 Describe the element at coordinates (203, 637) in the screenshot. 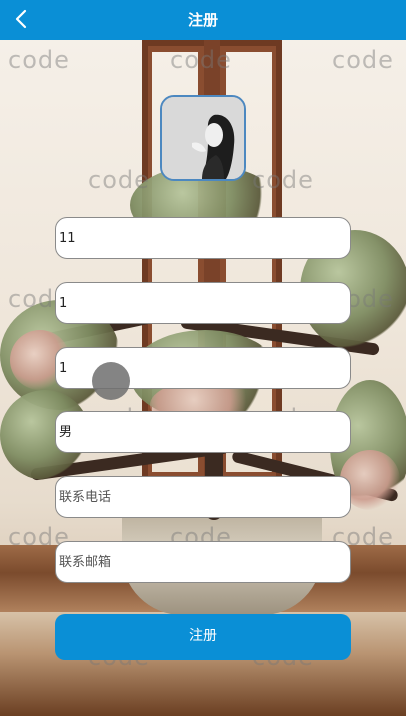

I see `register-button: 注册` at that location.